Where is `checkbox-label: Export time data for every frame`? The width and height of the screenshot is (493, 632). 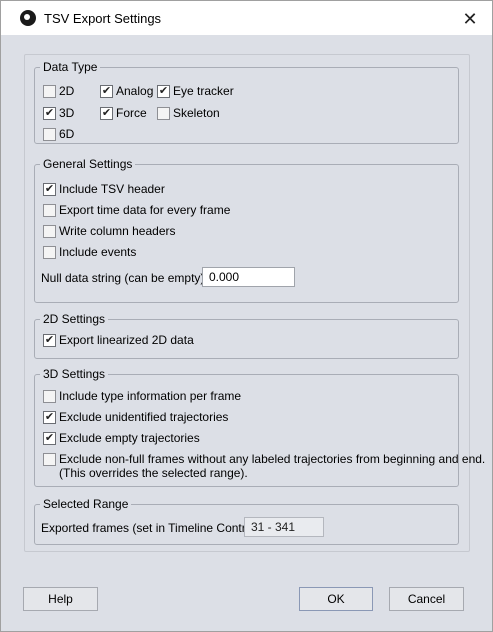
checkbox-label: Export time data for every frame is located at coordinates (145, 210).